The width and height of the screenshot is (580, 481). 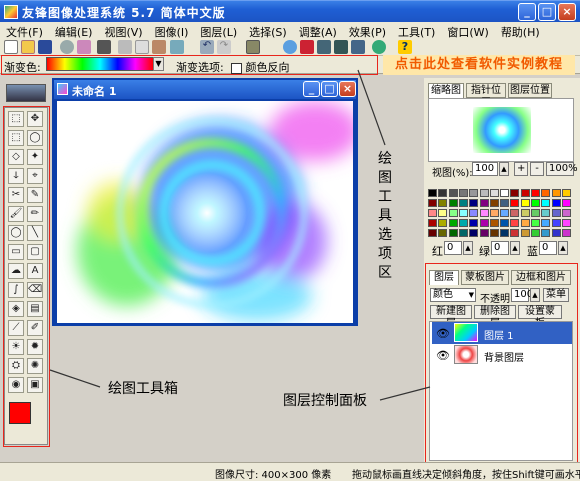 I want to click on save-icon, so click(x=45, y=47).